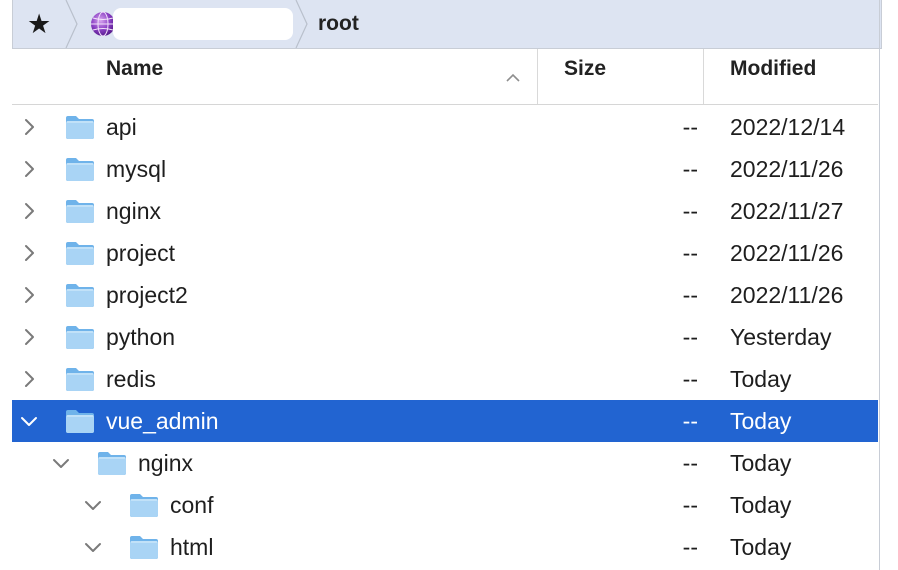 The height and width of the screenshot is (570, 898). I want to click on file-name: mysql, so click(136, 169).